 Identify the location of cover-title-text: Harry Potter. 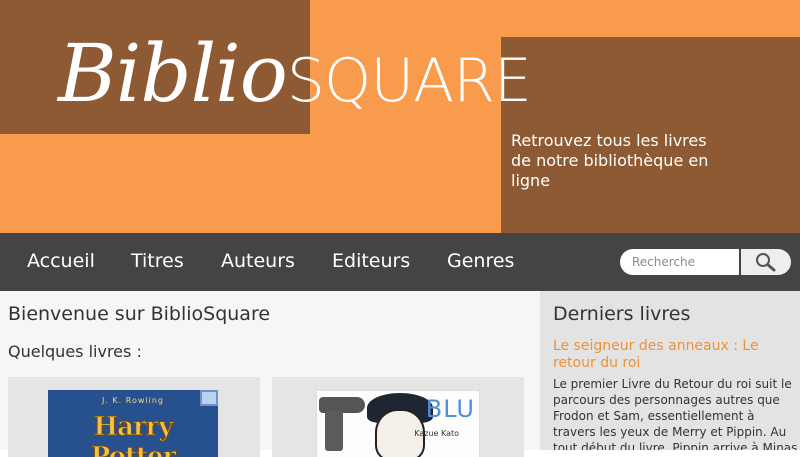
(133, 434).